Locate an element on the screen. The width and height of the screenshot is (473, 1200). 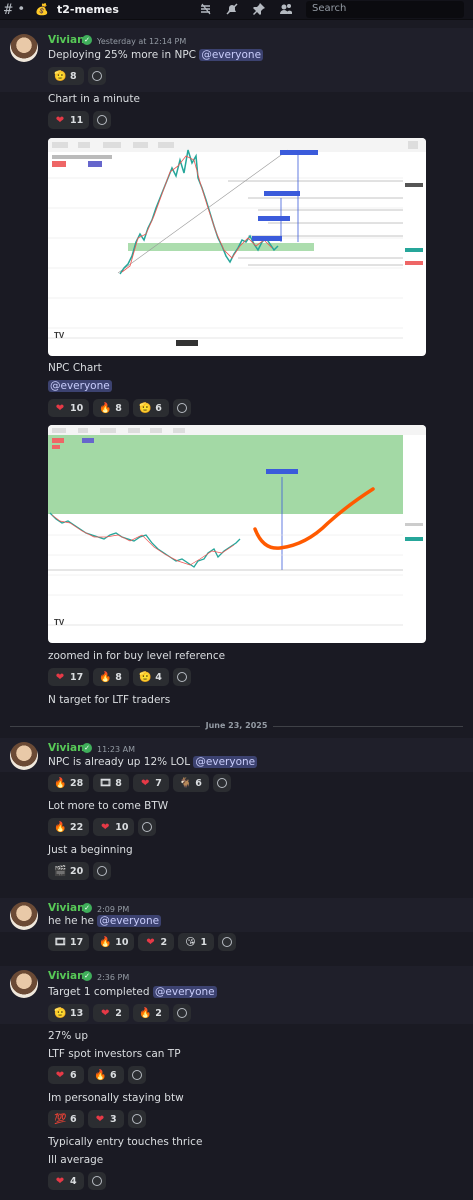
reaction-heart: ❤ 11 is located at coordinates (69, 120).